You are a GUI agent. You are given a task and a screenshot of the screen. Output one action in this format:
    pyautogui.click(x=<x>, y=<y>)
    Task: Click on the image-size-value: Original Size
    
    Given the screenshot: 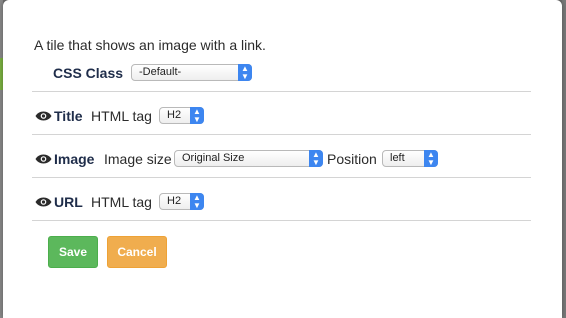 What is the action you would take?
    pyautogui.click(x=213, y=158)
    